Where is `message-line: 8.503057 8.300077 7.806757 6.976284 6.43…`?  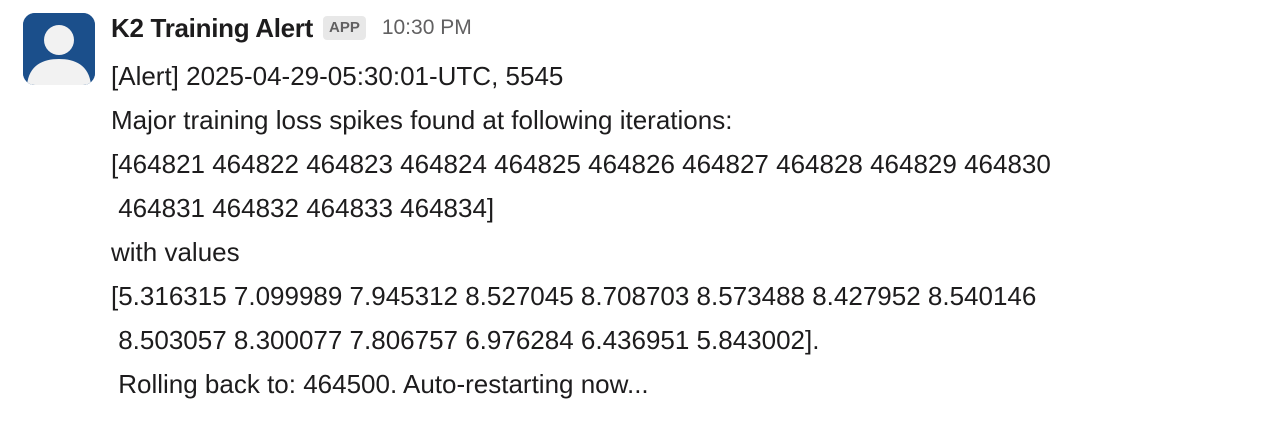 message-line: 8.503057 8.300077 7.806757 6.976284 6.43… is located at coordinates (465, 340).